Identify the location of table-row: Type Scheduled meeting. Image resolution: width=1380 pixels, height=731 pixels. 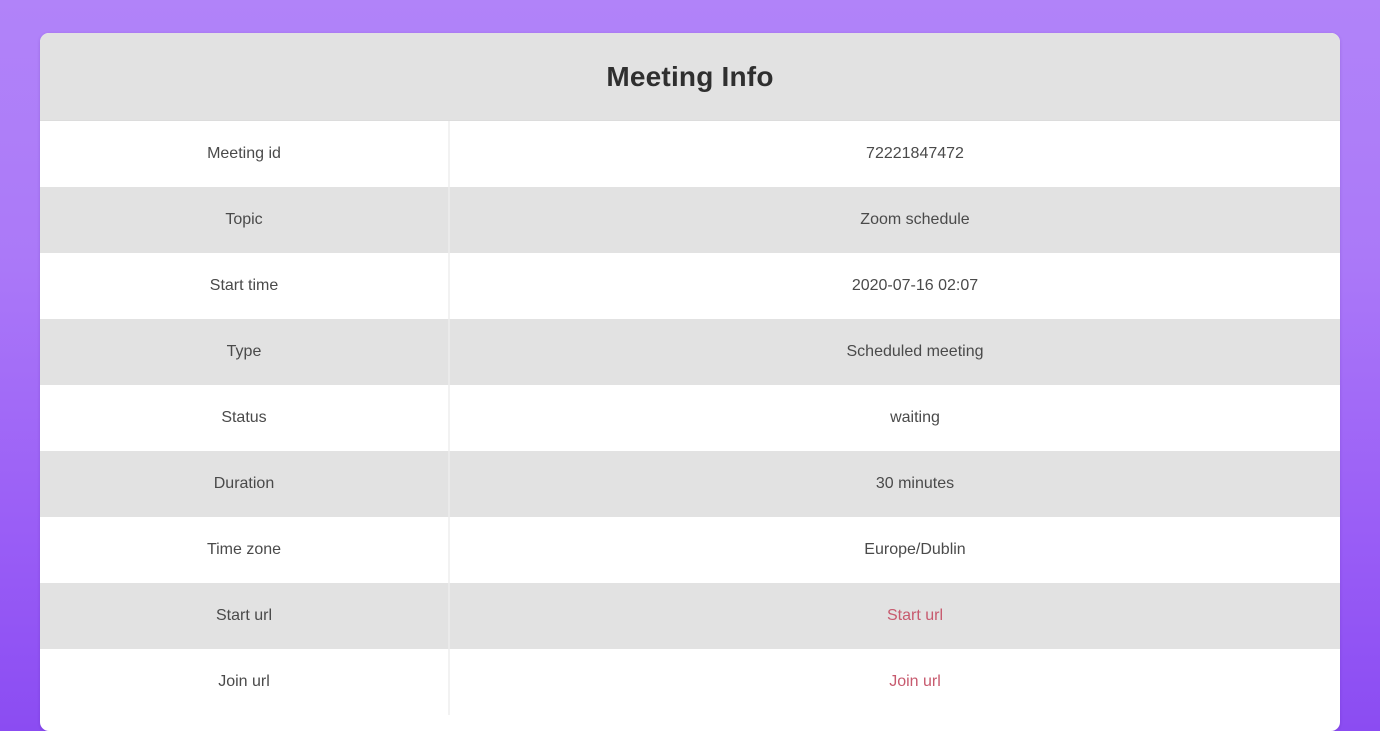
(690, 352).